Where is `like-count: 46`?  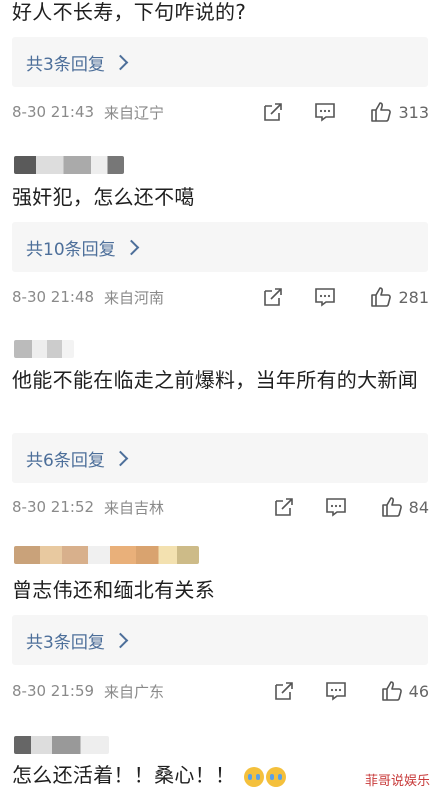
like-count: 46 is located at coordinates (418, 691).